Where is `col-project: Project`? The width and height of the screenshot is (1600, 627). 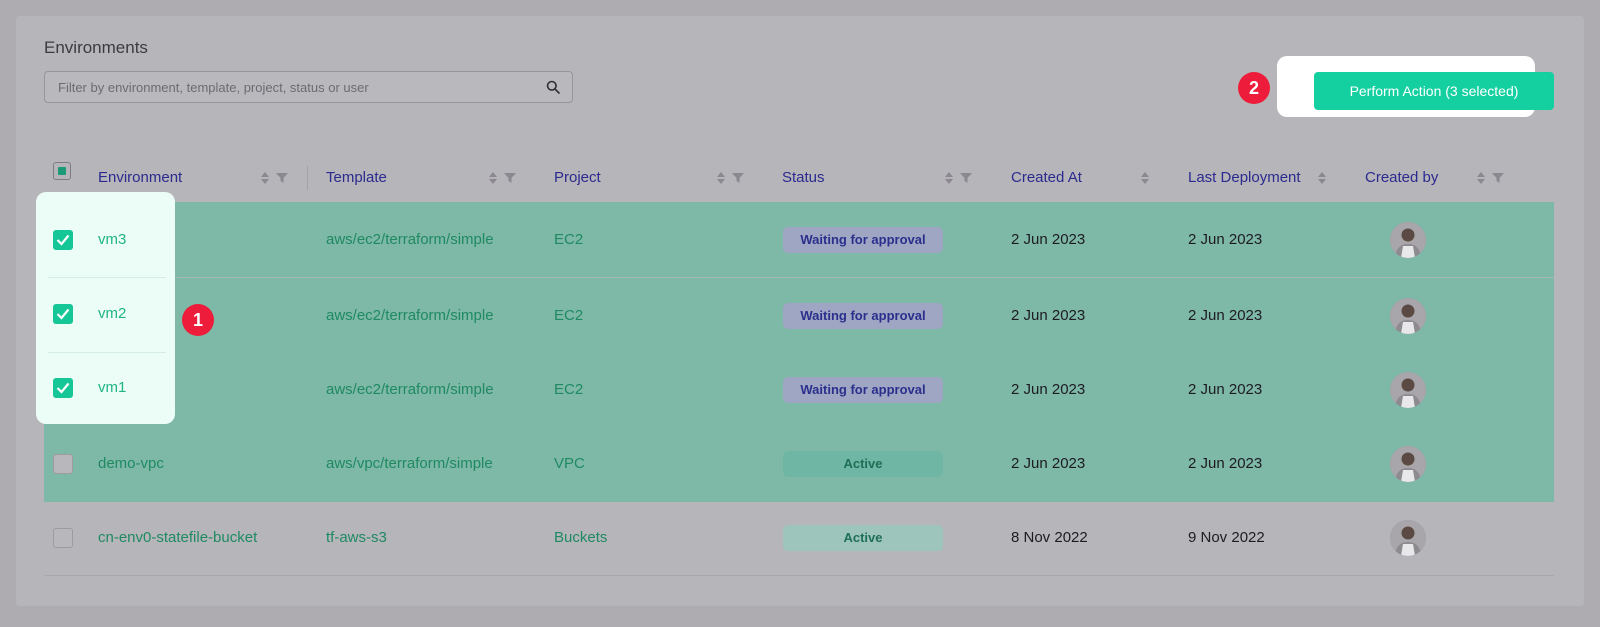
col-project: Project is located at coordinates (577, 178).